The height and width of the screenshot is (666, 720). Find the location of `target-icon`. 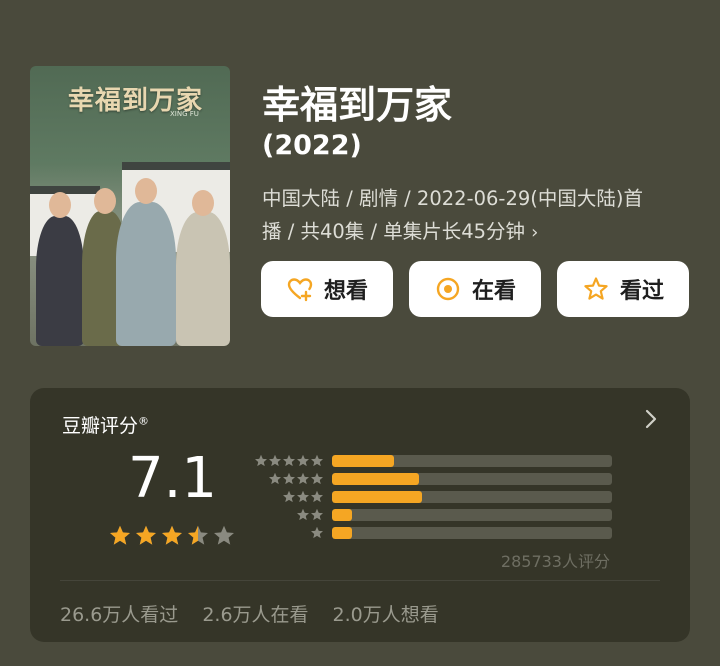

target-icon is located at coordinates (448, 289).